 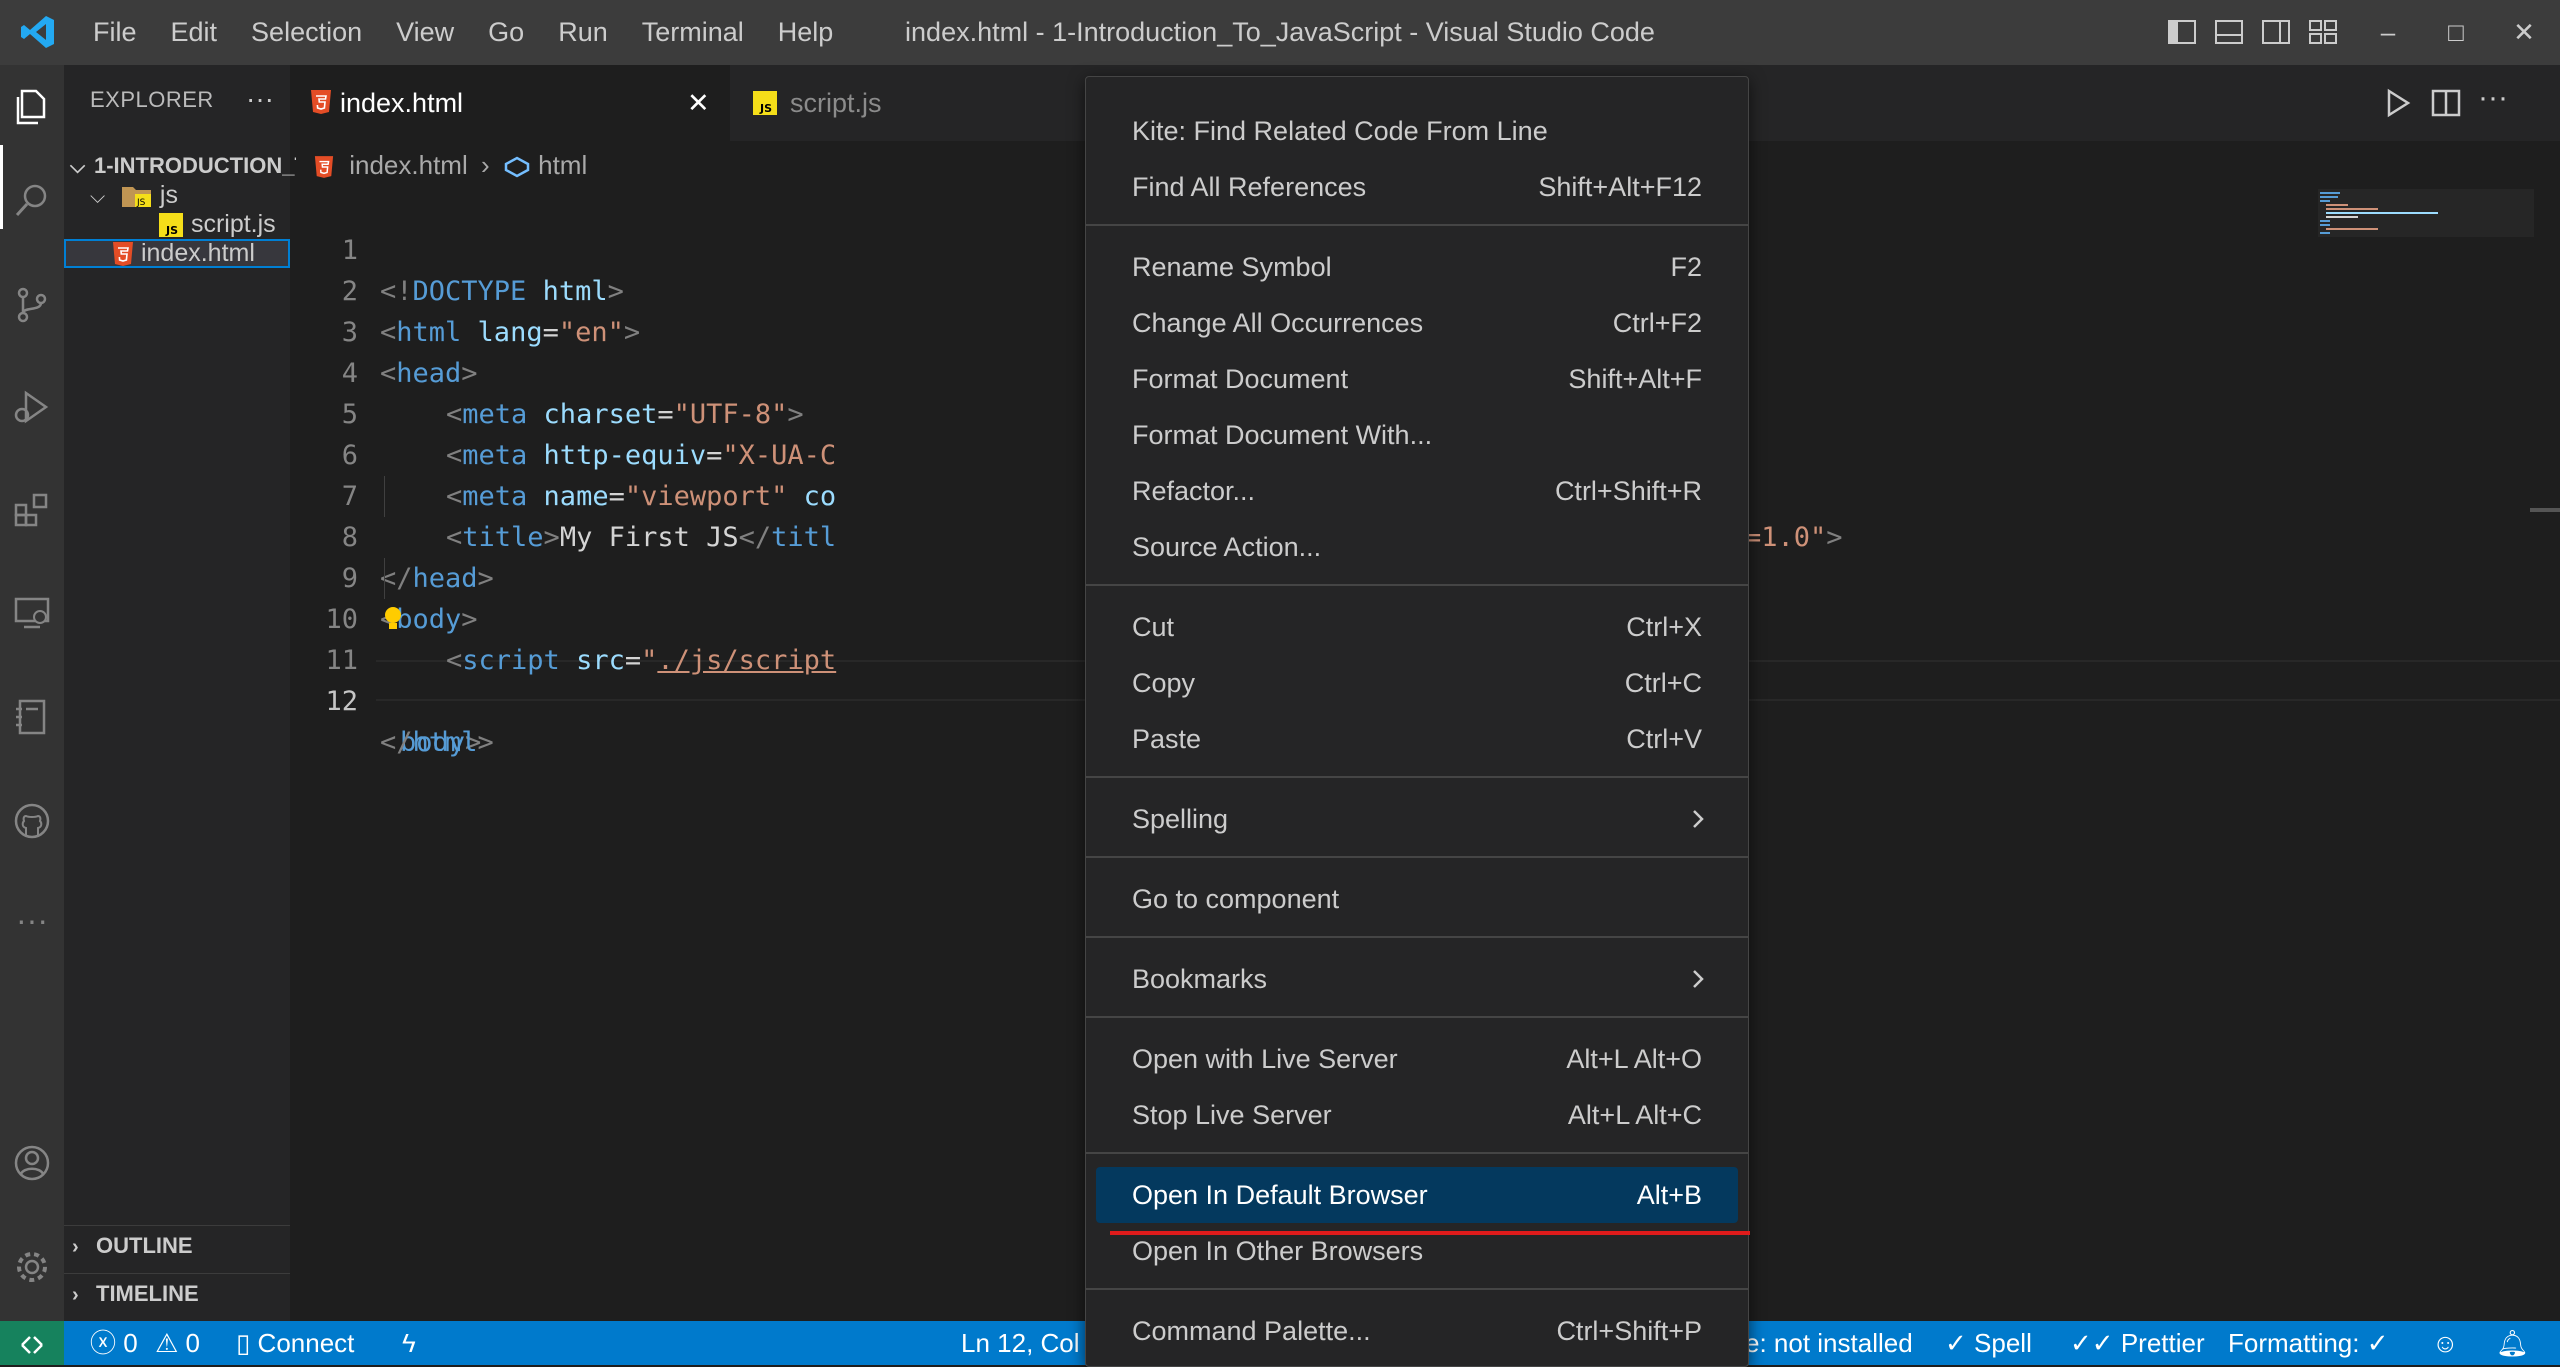 What do you see at coordinates (1417, 627) in the screenshot?
I see `menu-item-cut: Cut Ctrl+X` at bounding box center [1417, 627].